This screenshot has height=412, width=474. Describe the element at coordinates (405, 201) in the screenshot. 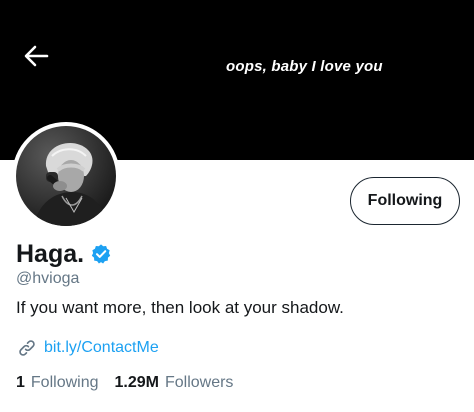

I see `following-button: Following` at that location.